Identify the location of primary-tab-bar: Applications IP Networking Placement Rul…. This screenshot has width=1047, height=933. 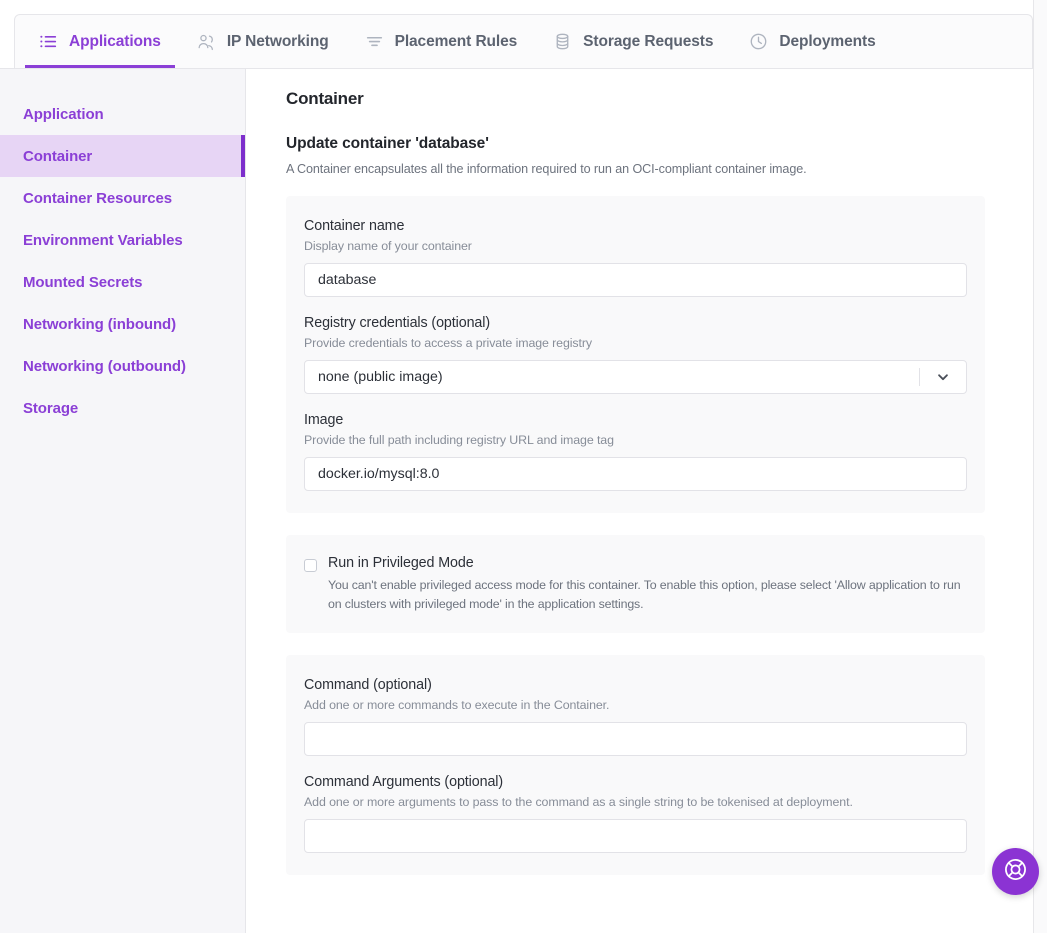
(523, 41).